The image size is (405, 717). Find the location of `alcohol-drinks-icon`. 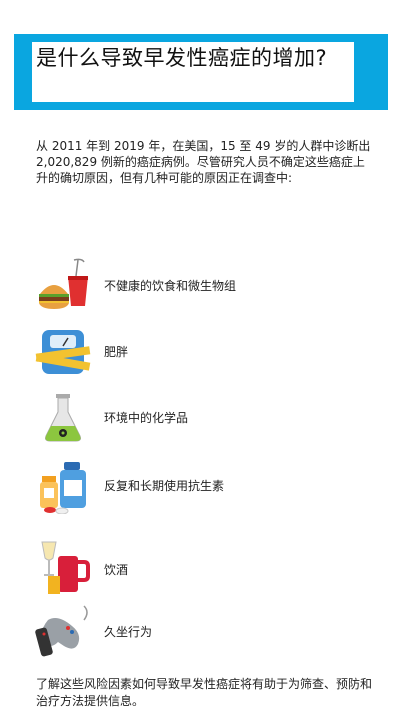

alcohol-drinks-icon is located at coordinates (65, 567).